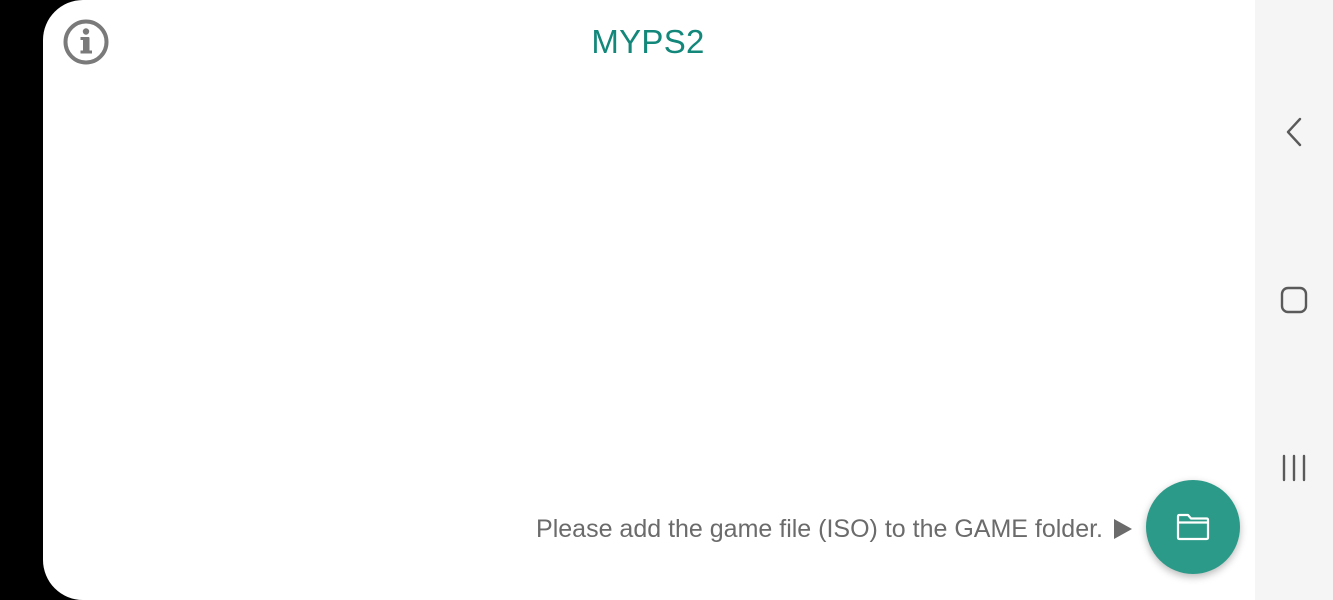 The height and width of the screenshot is (600, 1333). What do you see at coordinates (648, 41) in the screenshot?
I see `app-title: MYPS2` at bounding box center [648, 41].